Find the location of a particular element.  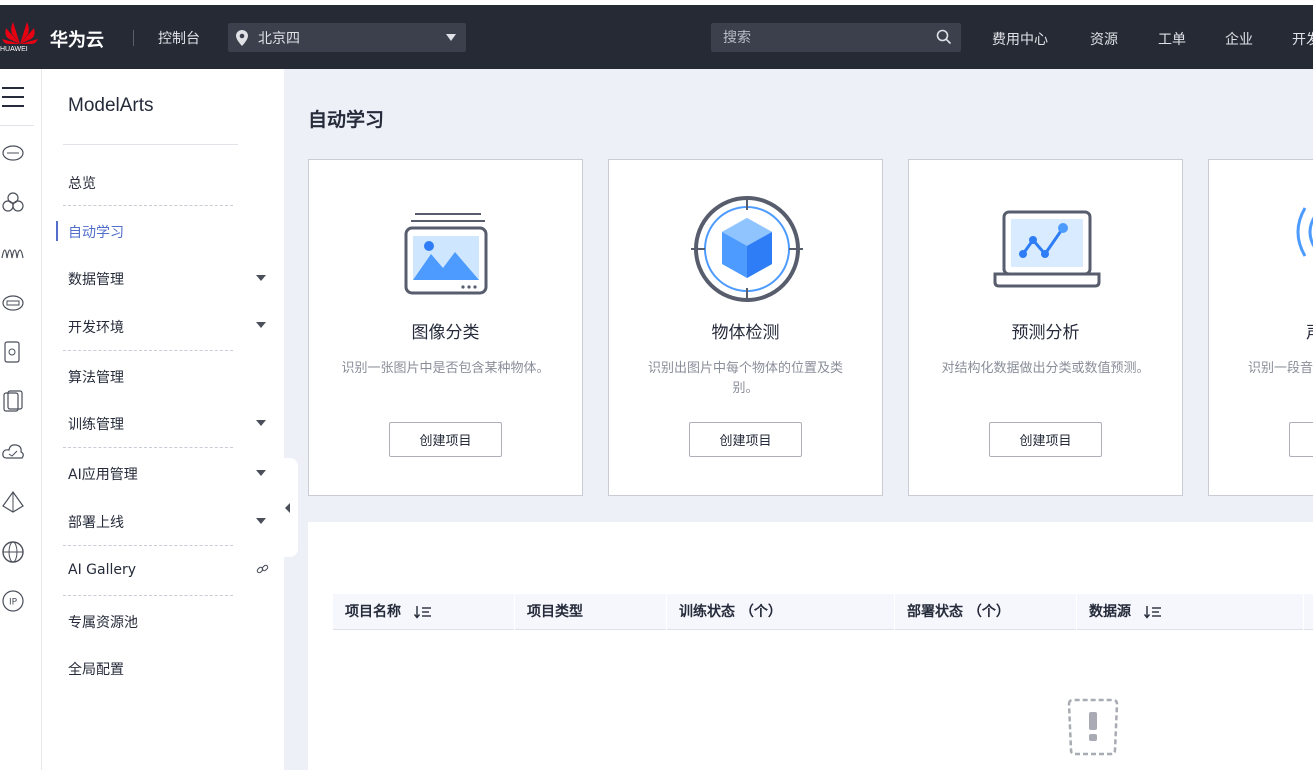

menu-icon is located at coordinates (13, 100).